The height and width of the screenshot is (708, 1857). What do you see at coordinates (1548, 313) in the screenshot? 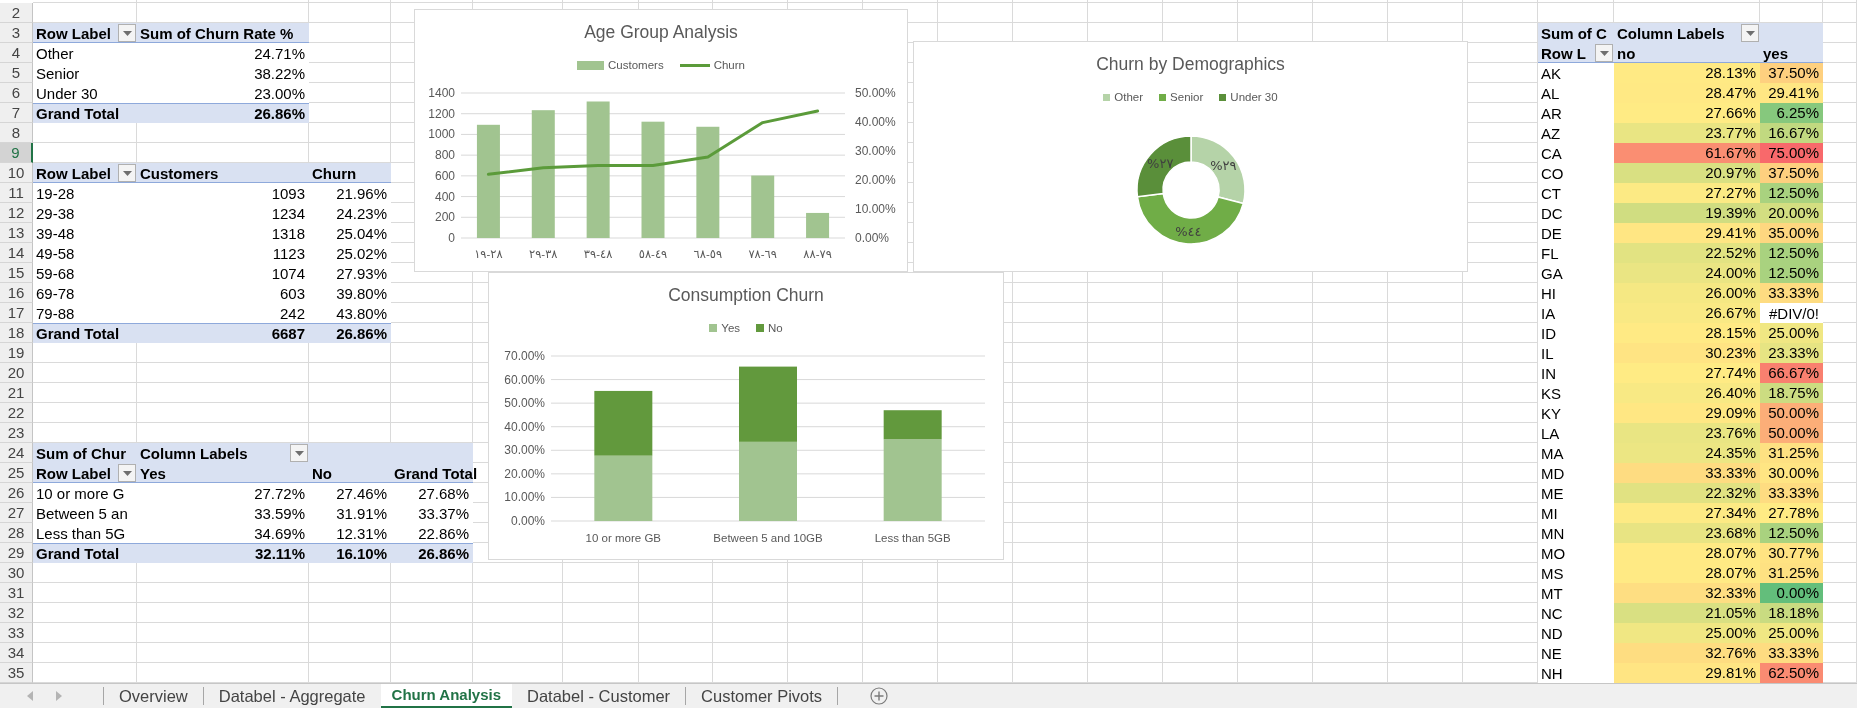
I see `table-cell-text: IA` at bounding box center [1548, 313].